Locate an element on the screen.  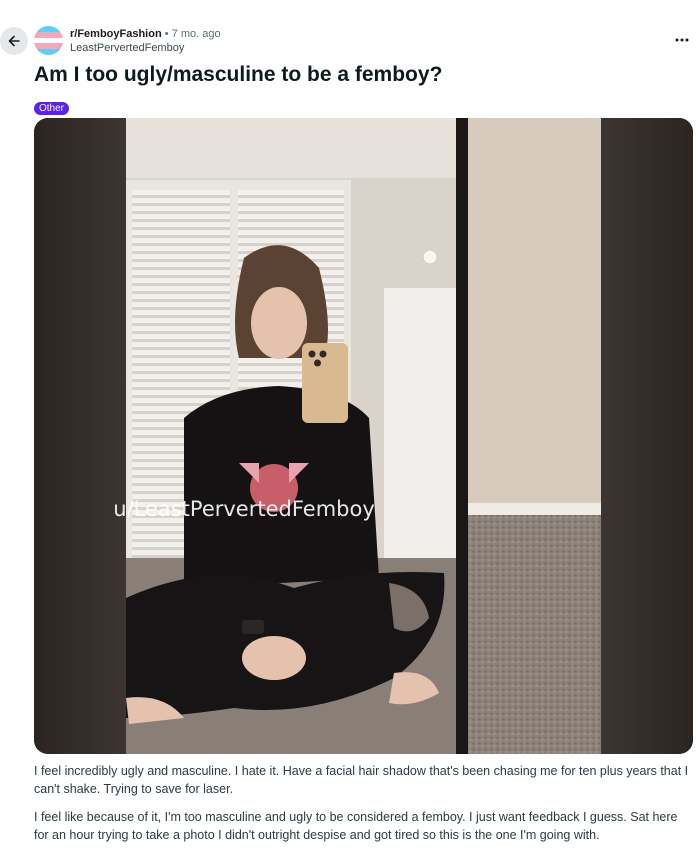
subreddit-link: r/FemboyFashion is located at coordinates (116, 34).